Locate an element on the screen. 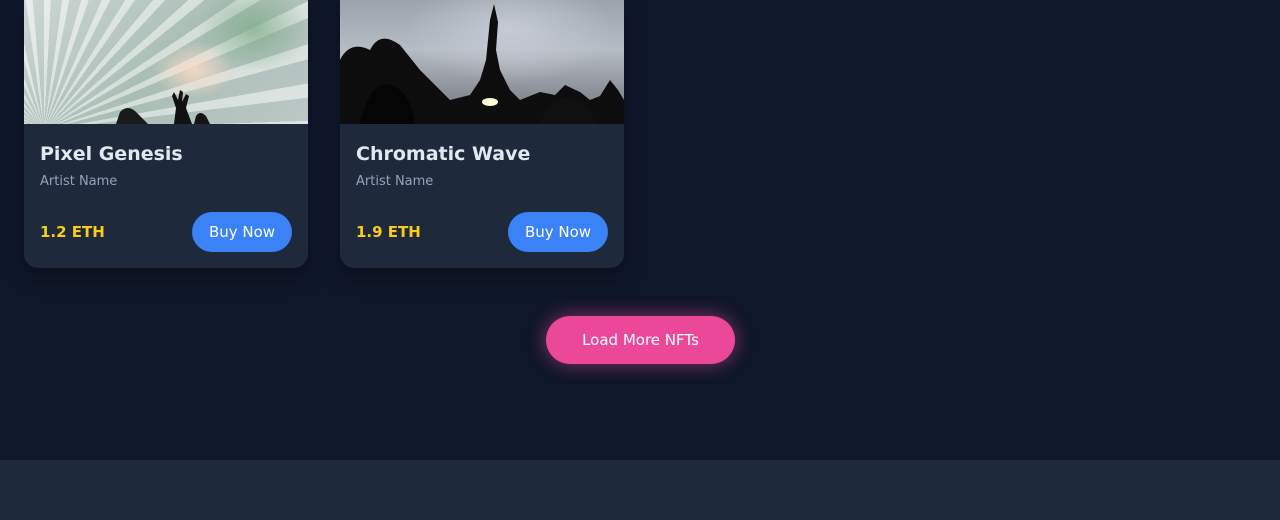 The width and height of the screenshot is (1280, 520). nft-price: 1.2 ETH is located at coordinates (72, 232).